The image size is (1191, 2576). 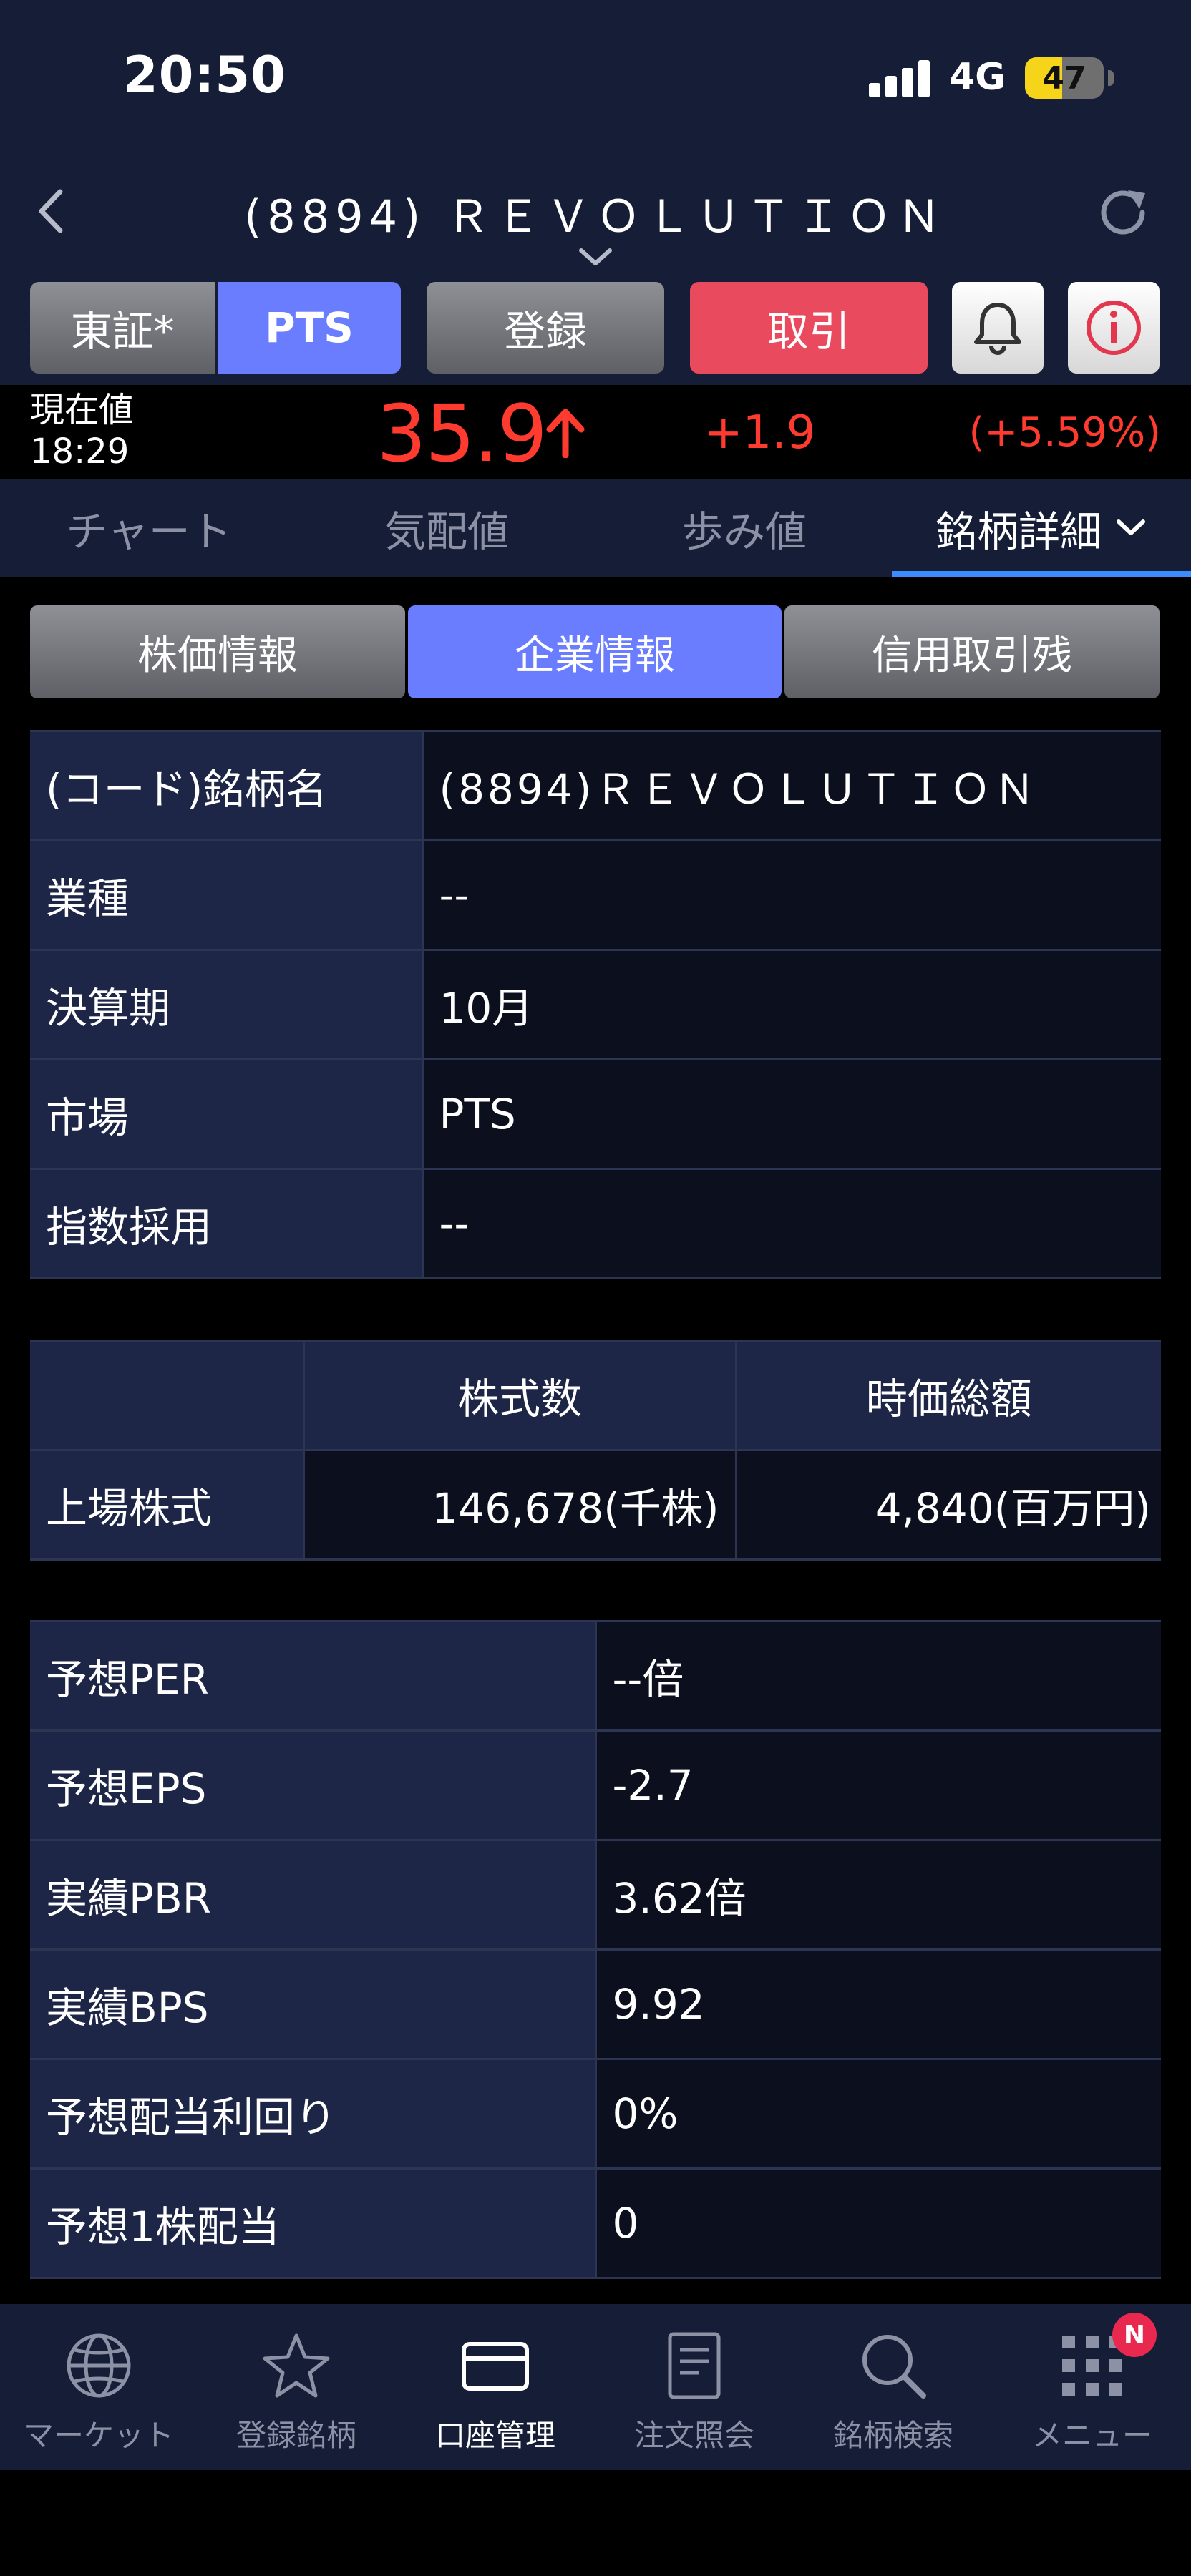 I want to click on table-header-row: 株式数 時価総額, so click(x=595, y=1395).